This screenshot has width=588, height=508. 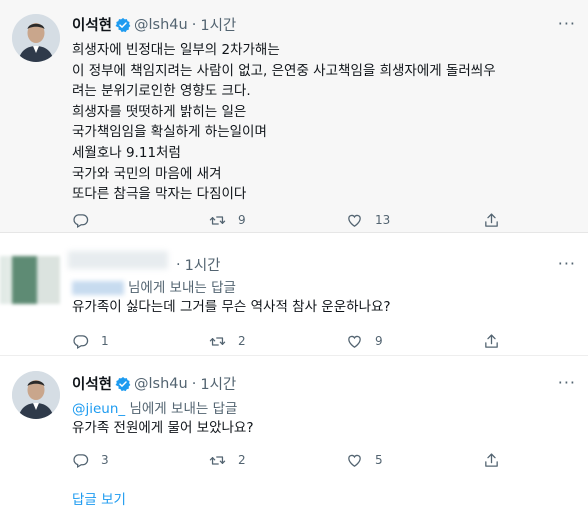 I want to click on reply-count: 3, so click(x=105, y=460).